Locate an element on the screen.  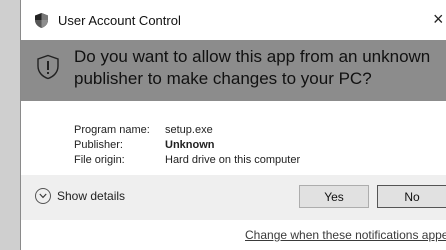
program-name-value: setup.exe is located at coordinates (189, 130).